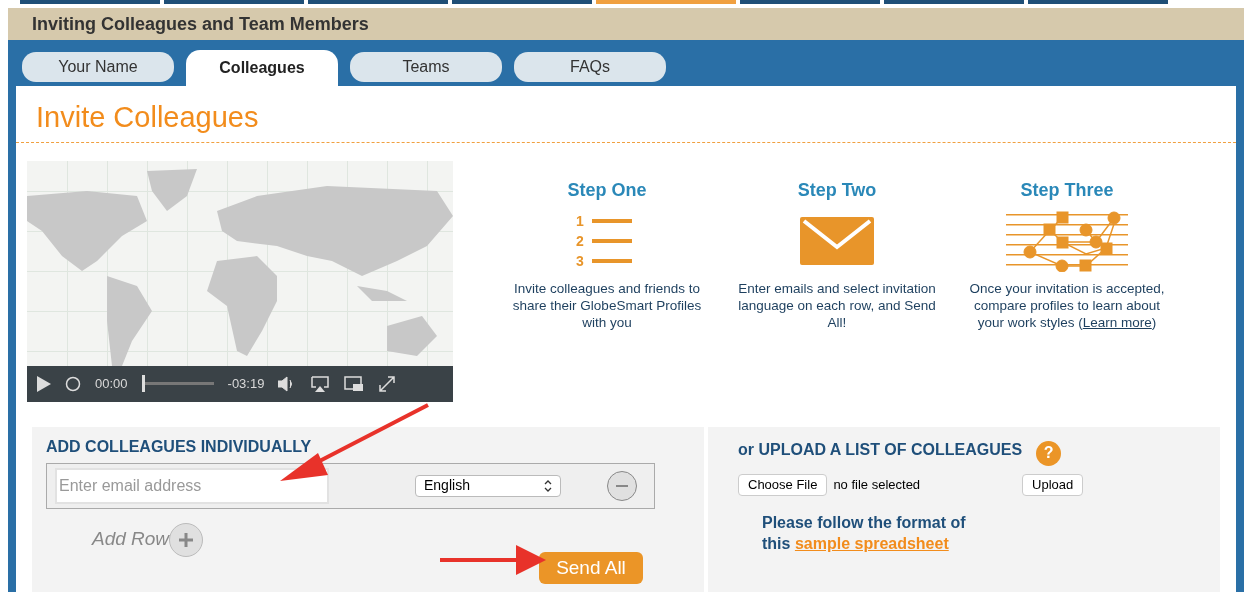 Image resolution: width=1252 pixels, height=592 pixels. Describe the element at coordinates (426, 67) in the screenshot. I see `tab: Teams` at that location.